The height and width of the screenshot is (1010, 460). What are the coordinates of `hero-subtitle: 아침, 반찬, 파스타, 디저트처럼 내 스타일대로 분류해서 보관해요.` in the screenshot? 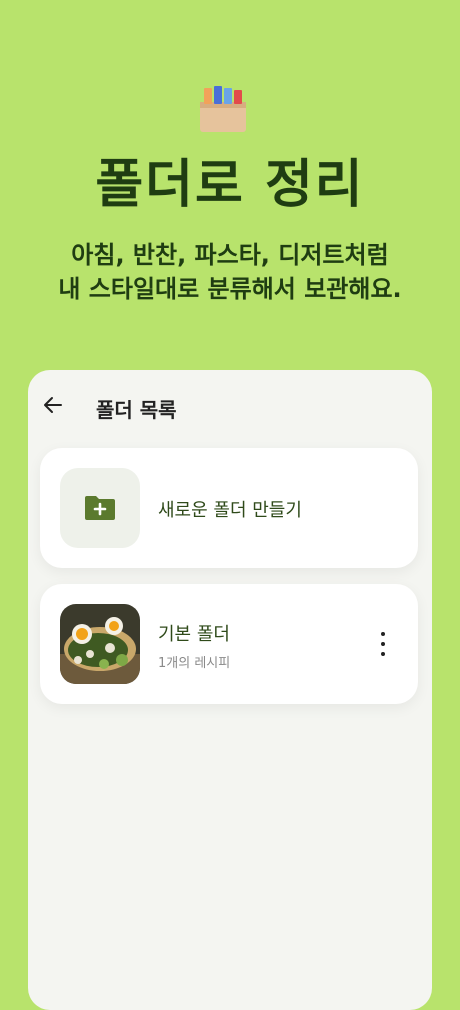 It's located at (230, 272).